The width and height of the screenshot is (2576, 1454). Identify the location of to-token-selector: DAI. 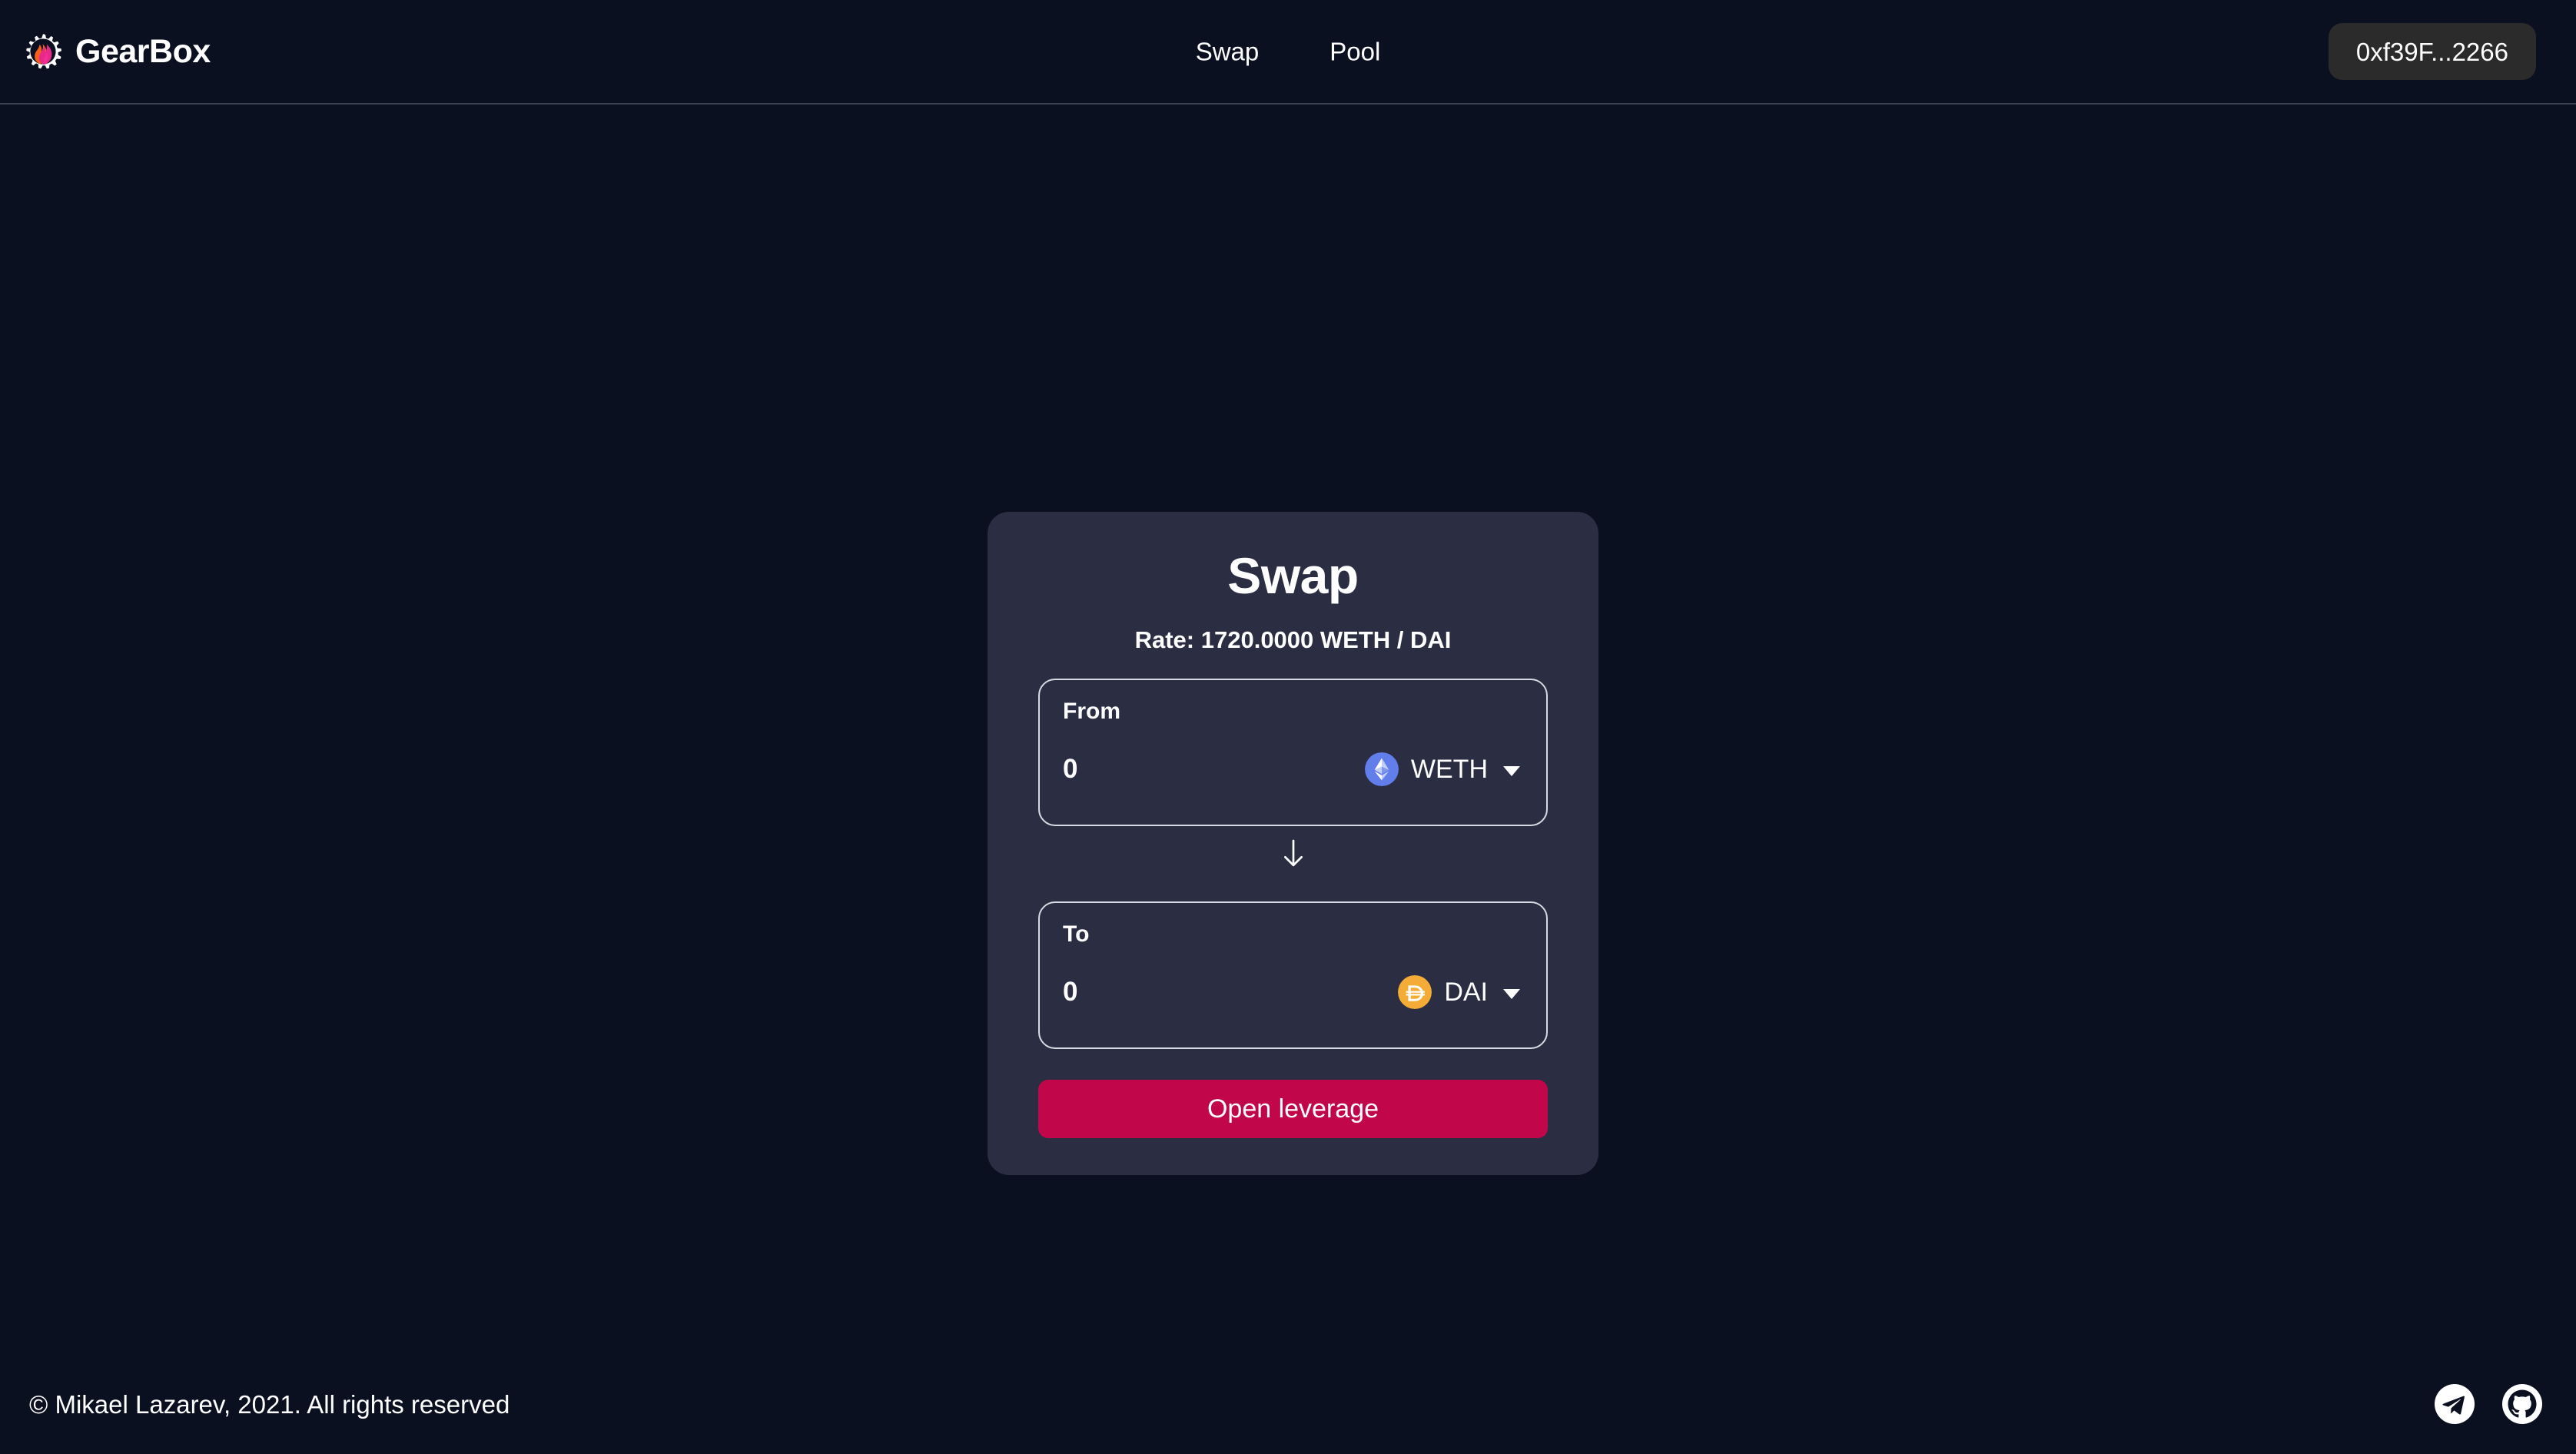
(1460, 993).